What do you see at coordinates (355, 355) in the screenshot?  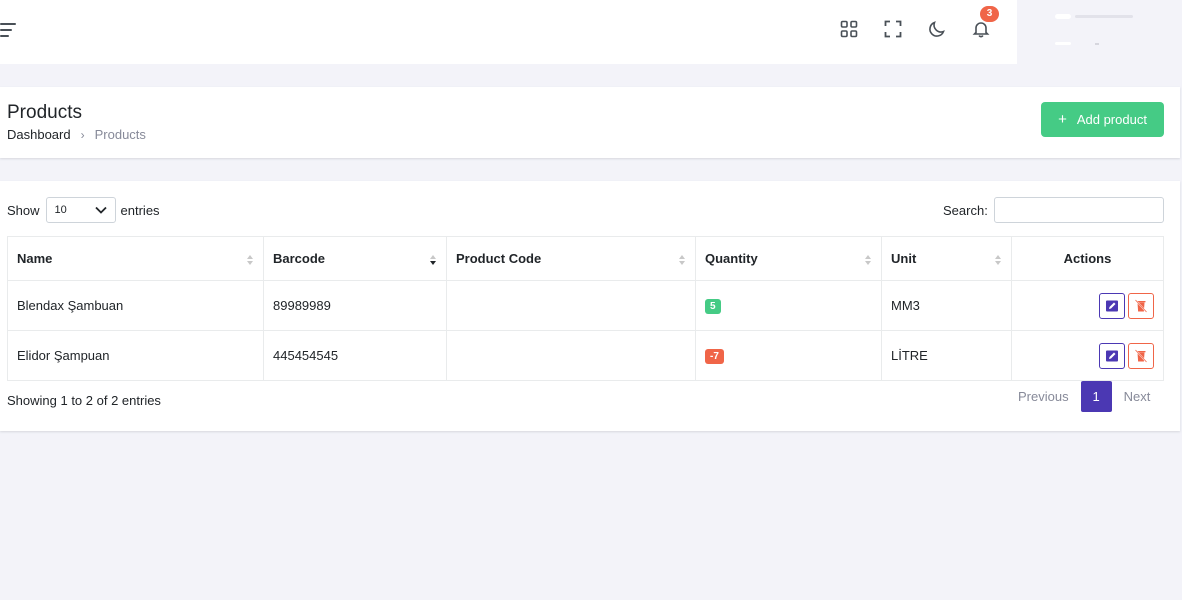 I see `cell-barcode: 445454545` at bounding box center [355, 355].